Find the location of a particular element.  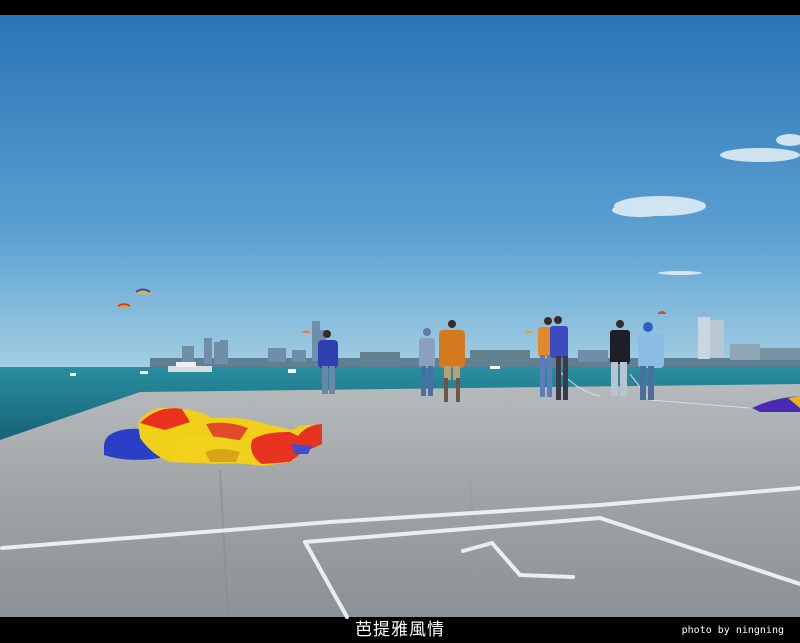

photo-title: 芭提雅風情 is located at coordinates (400, 630).